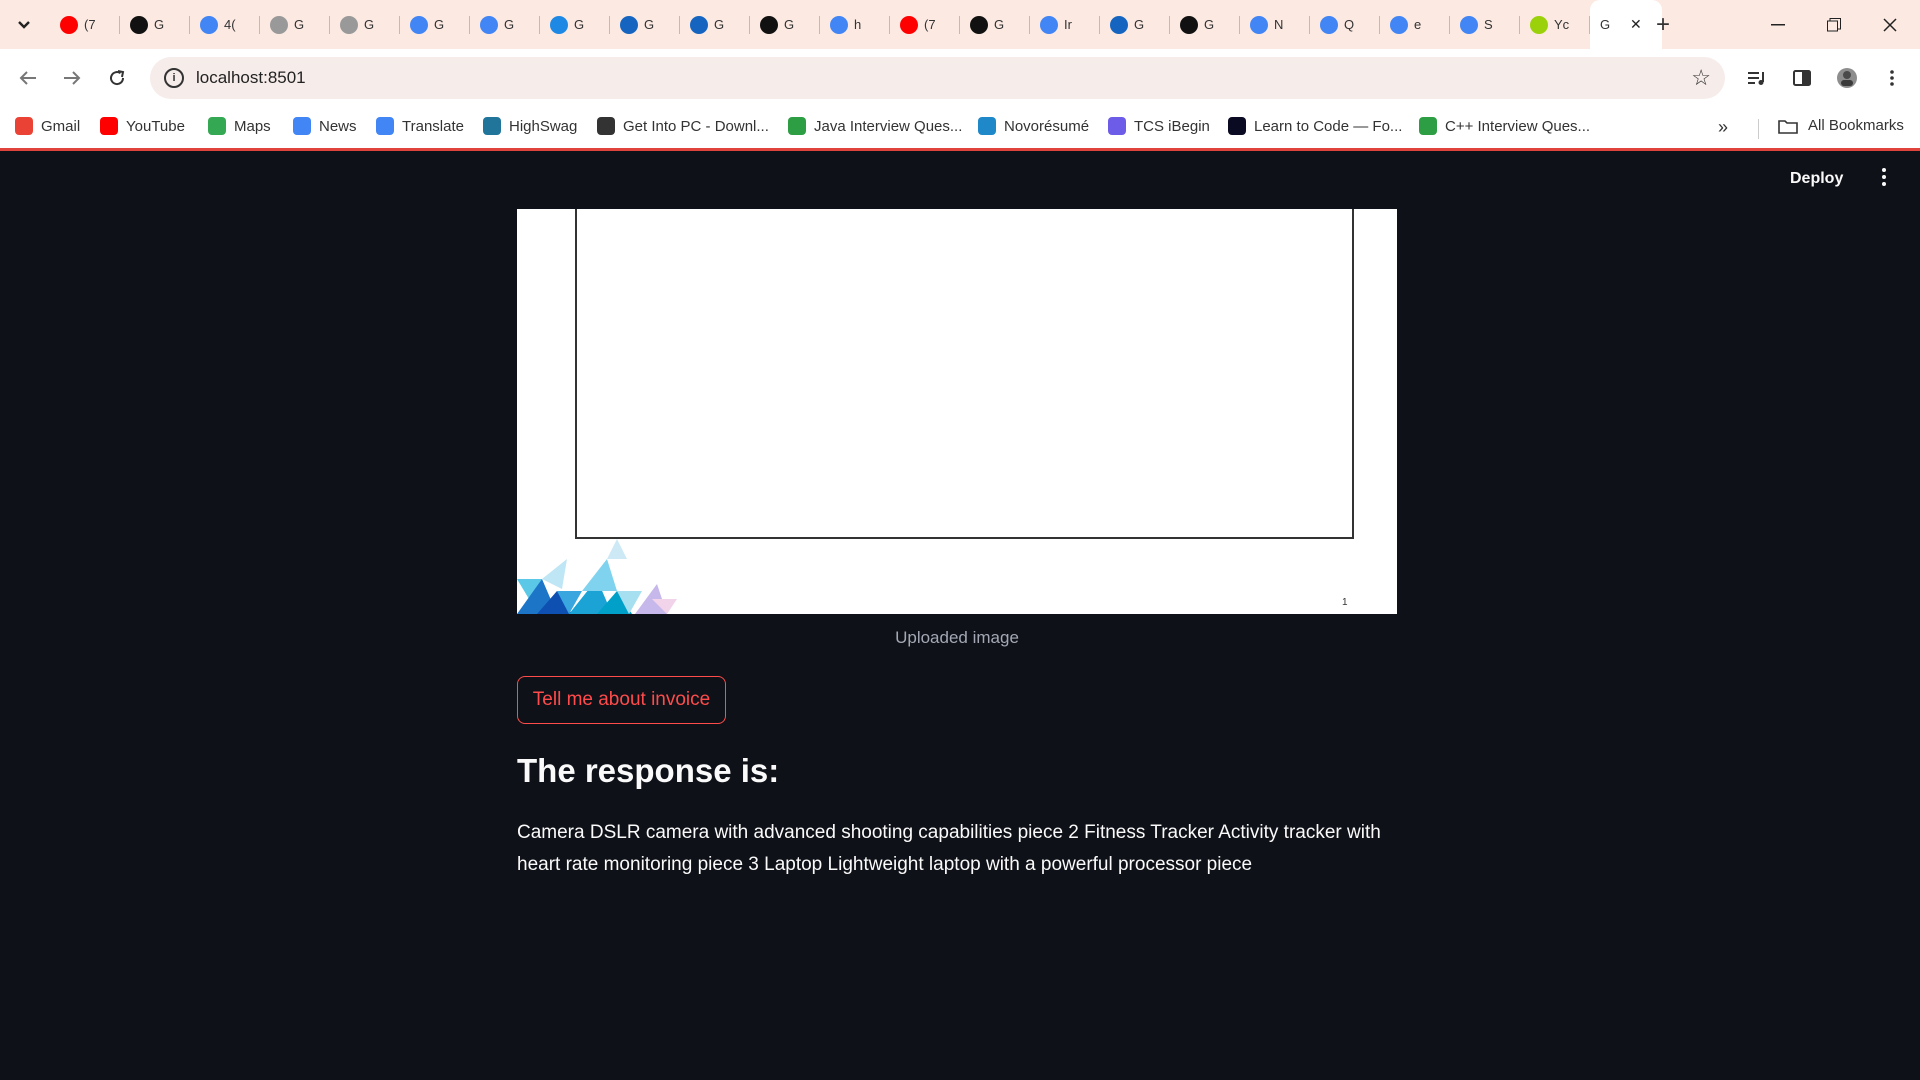  What do you see at coordinates (230, 24) in the screenshot?
I see `tab-title: 4(` at bounding box center [230, 24].